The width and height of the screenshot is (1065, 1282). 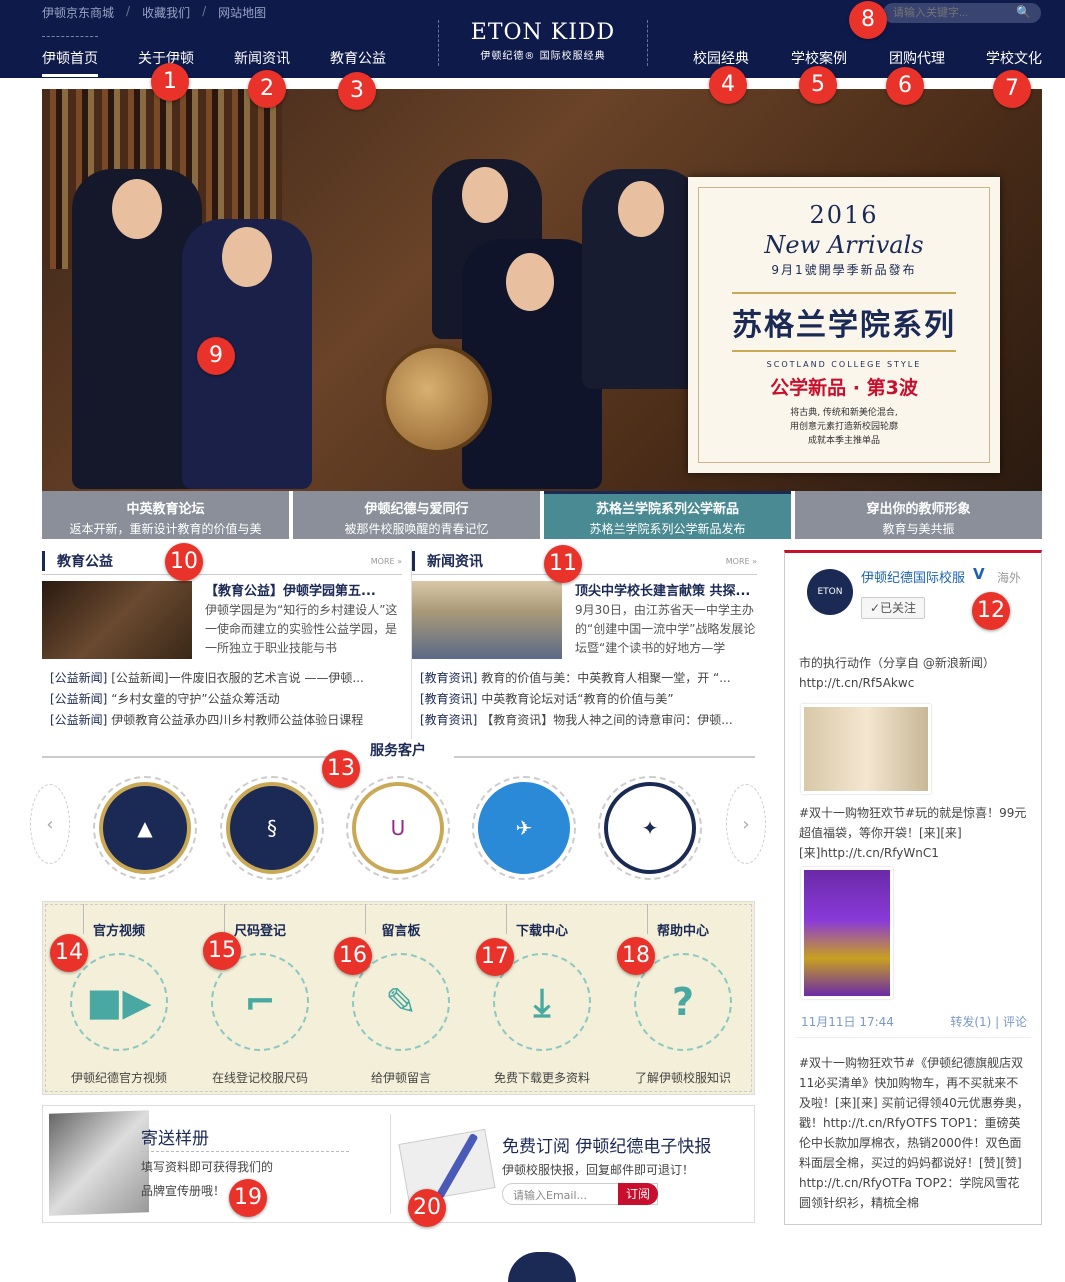 I want to click on client-logo: ▲, so click(x=145, y=828).